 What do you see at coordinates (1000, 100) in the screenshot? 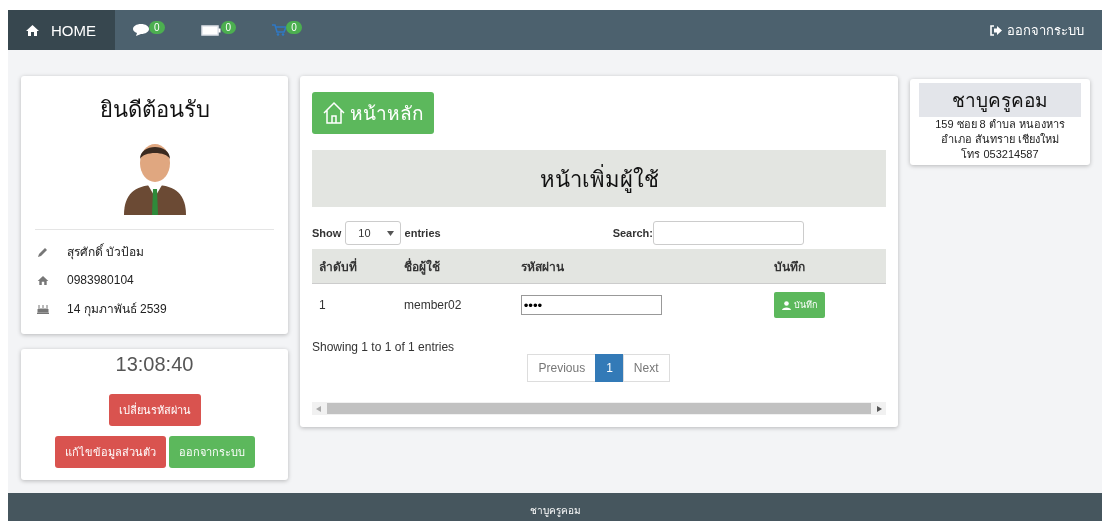
I see `shop-name: ชาบูครูคอม` at bounding box center [1000, 100].